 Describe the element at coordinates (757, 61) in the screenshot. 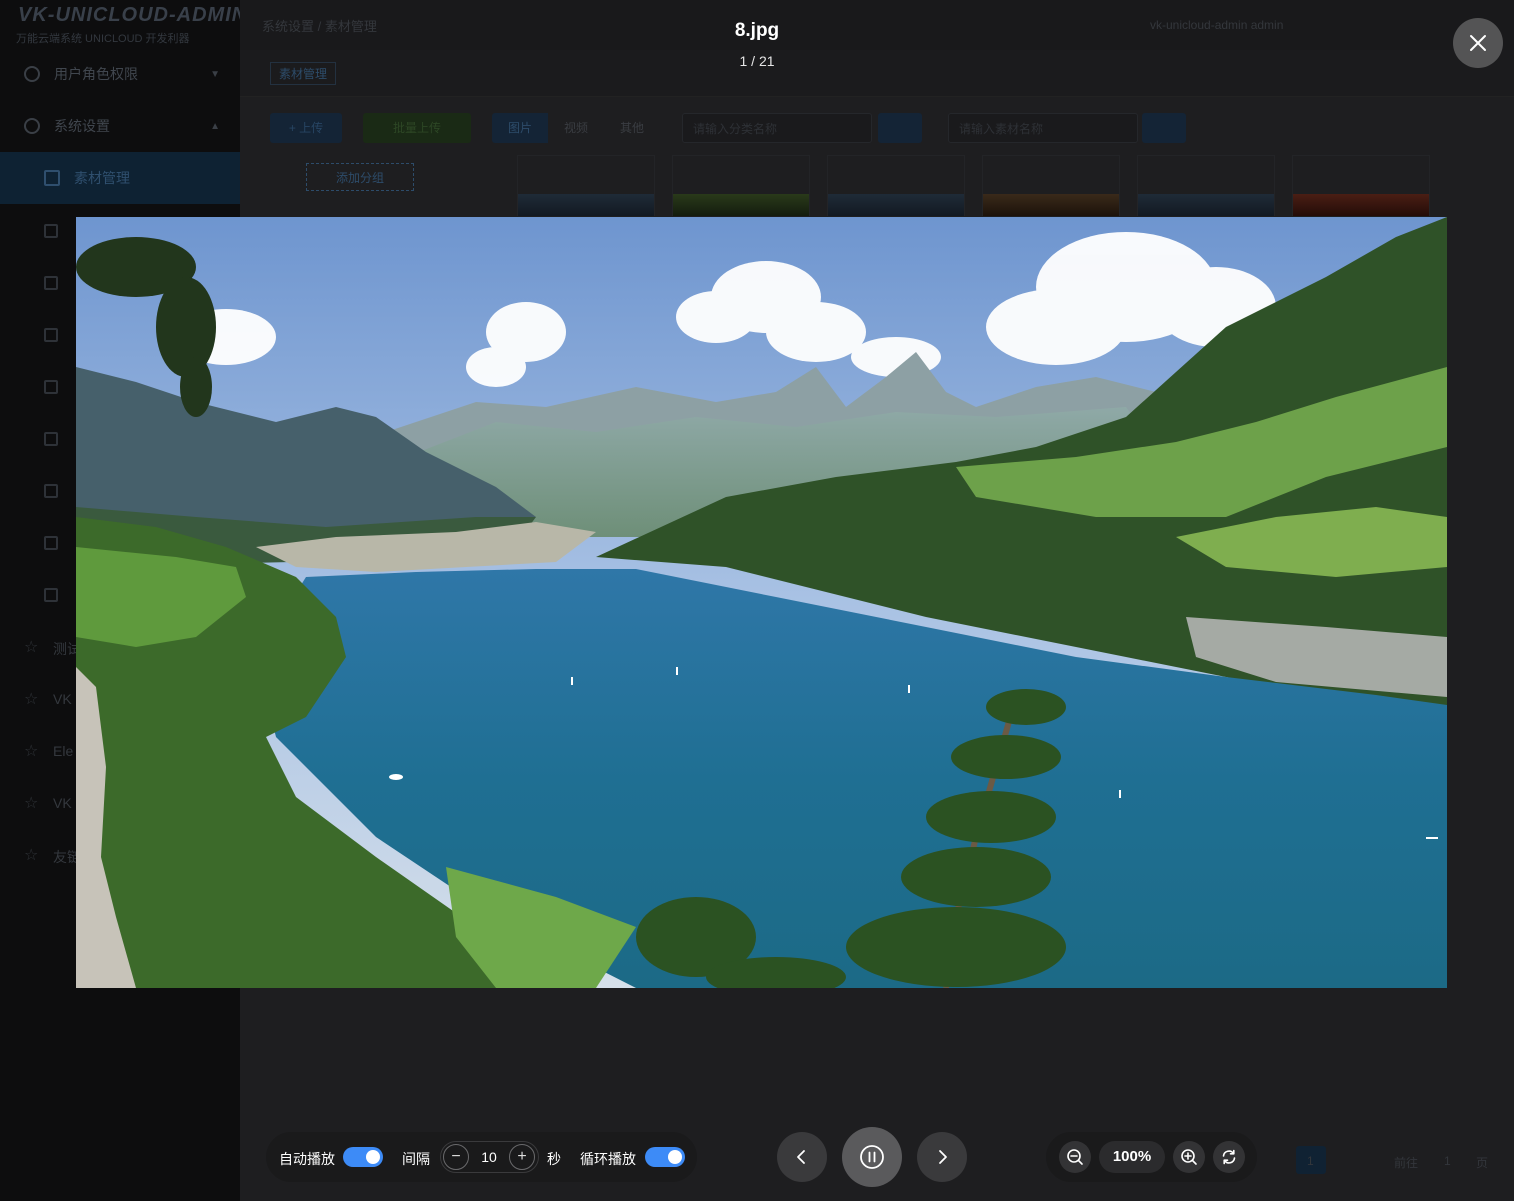

I see `viewer-counter: 1 / 21` at that location.